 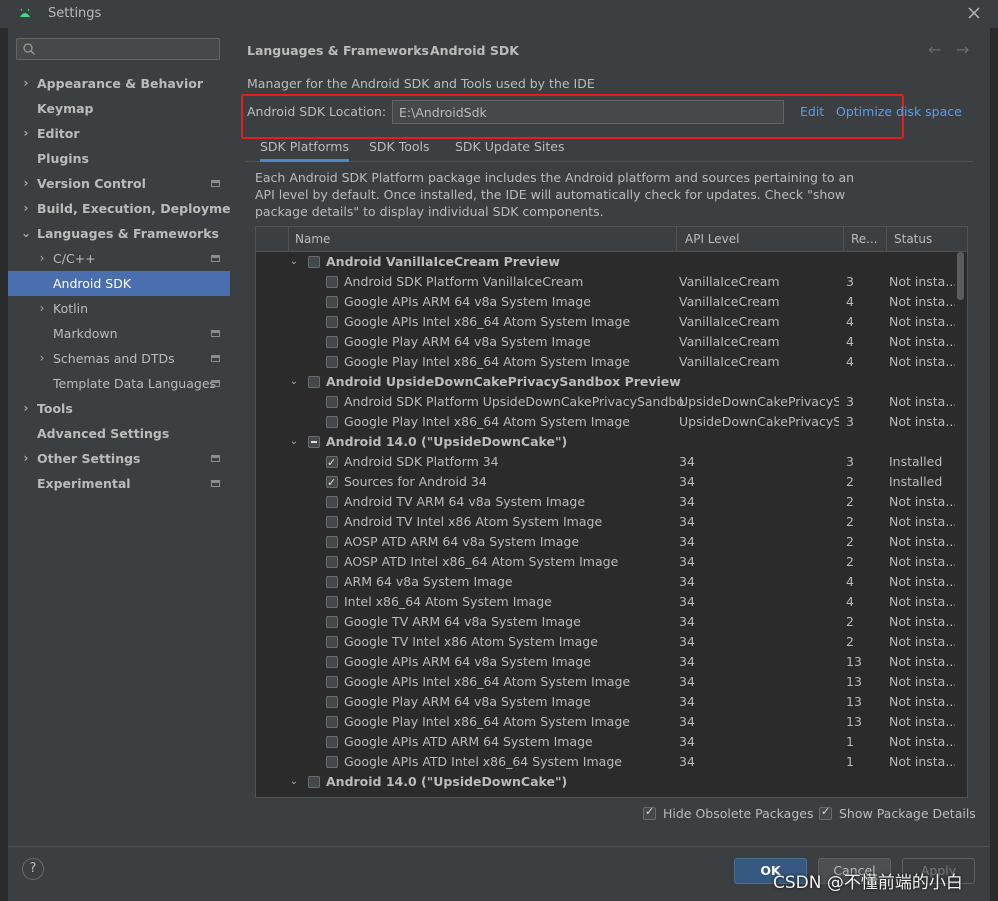 What do you see at coordinates (119, 333) in the screenshot?
I see `sidebar-item-markdown: Markdown` at bounding box center [119, 333].